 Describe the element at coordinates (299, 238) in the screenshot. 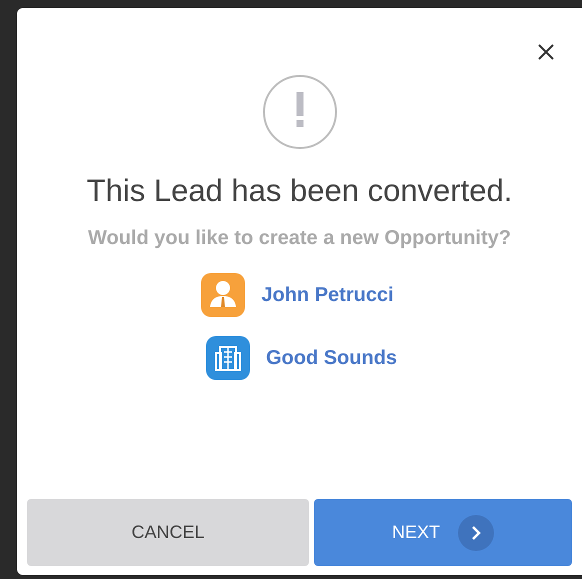

I see `dialog-message: Would you like to create a new Opportunity?` at that location.